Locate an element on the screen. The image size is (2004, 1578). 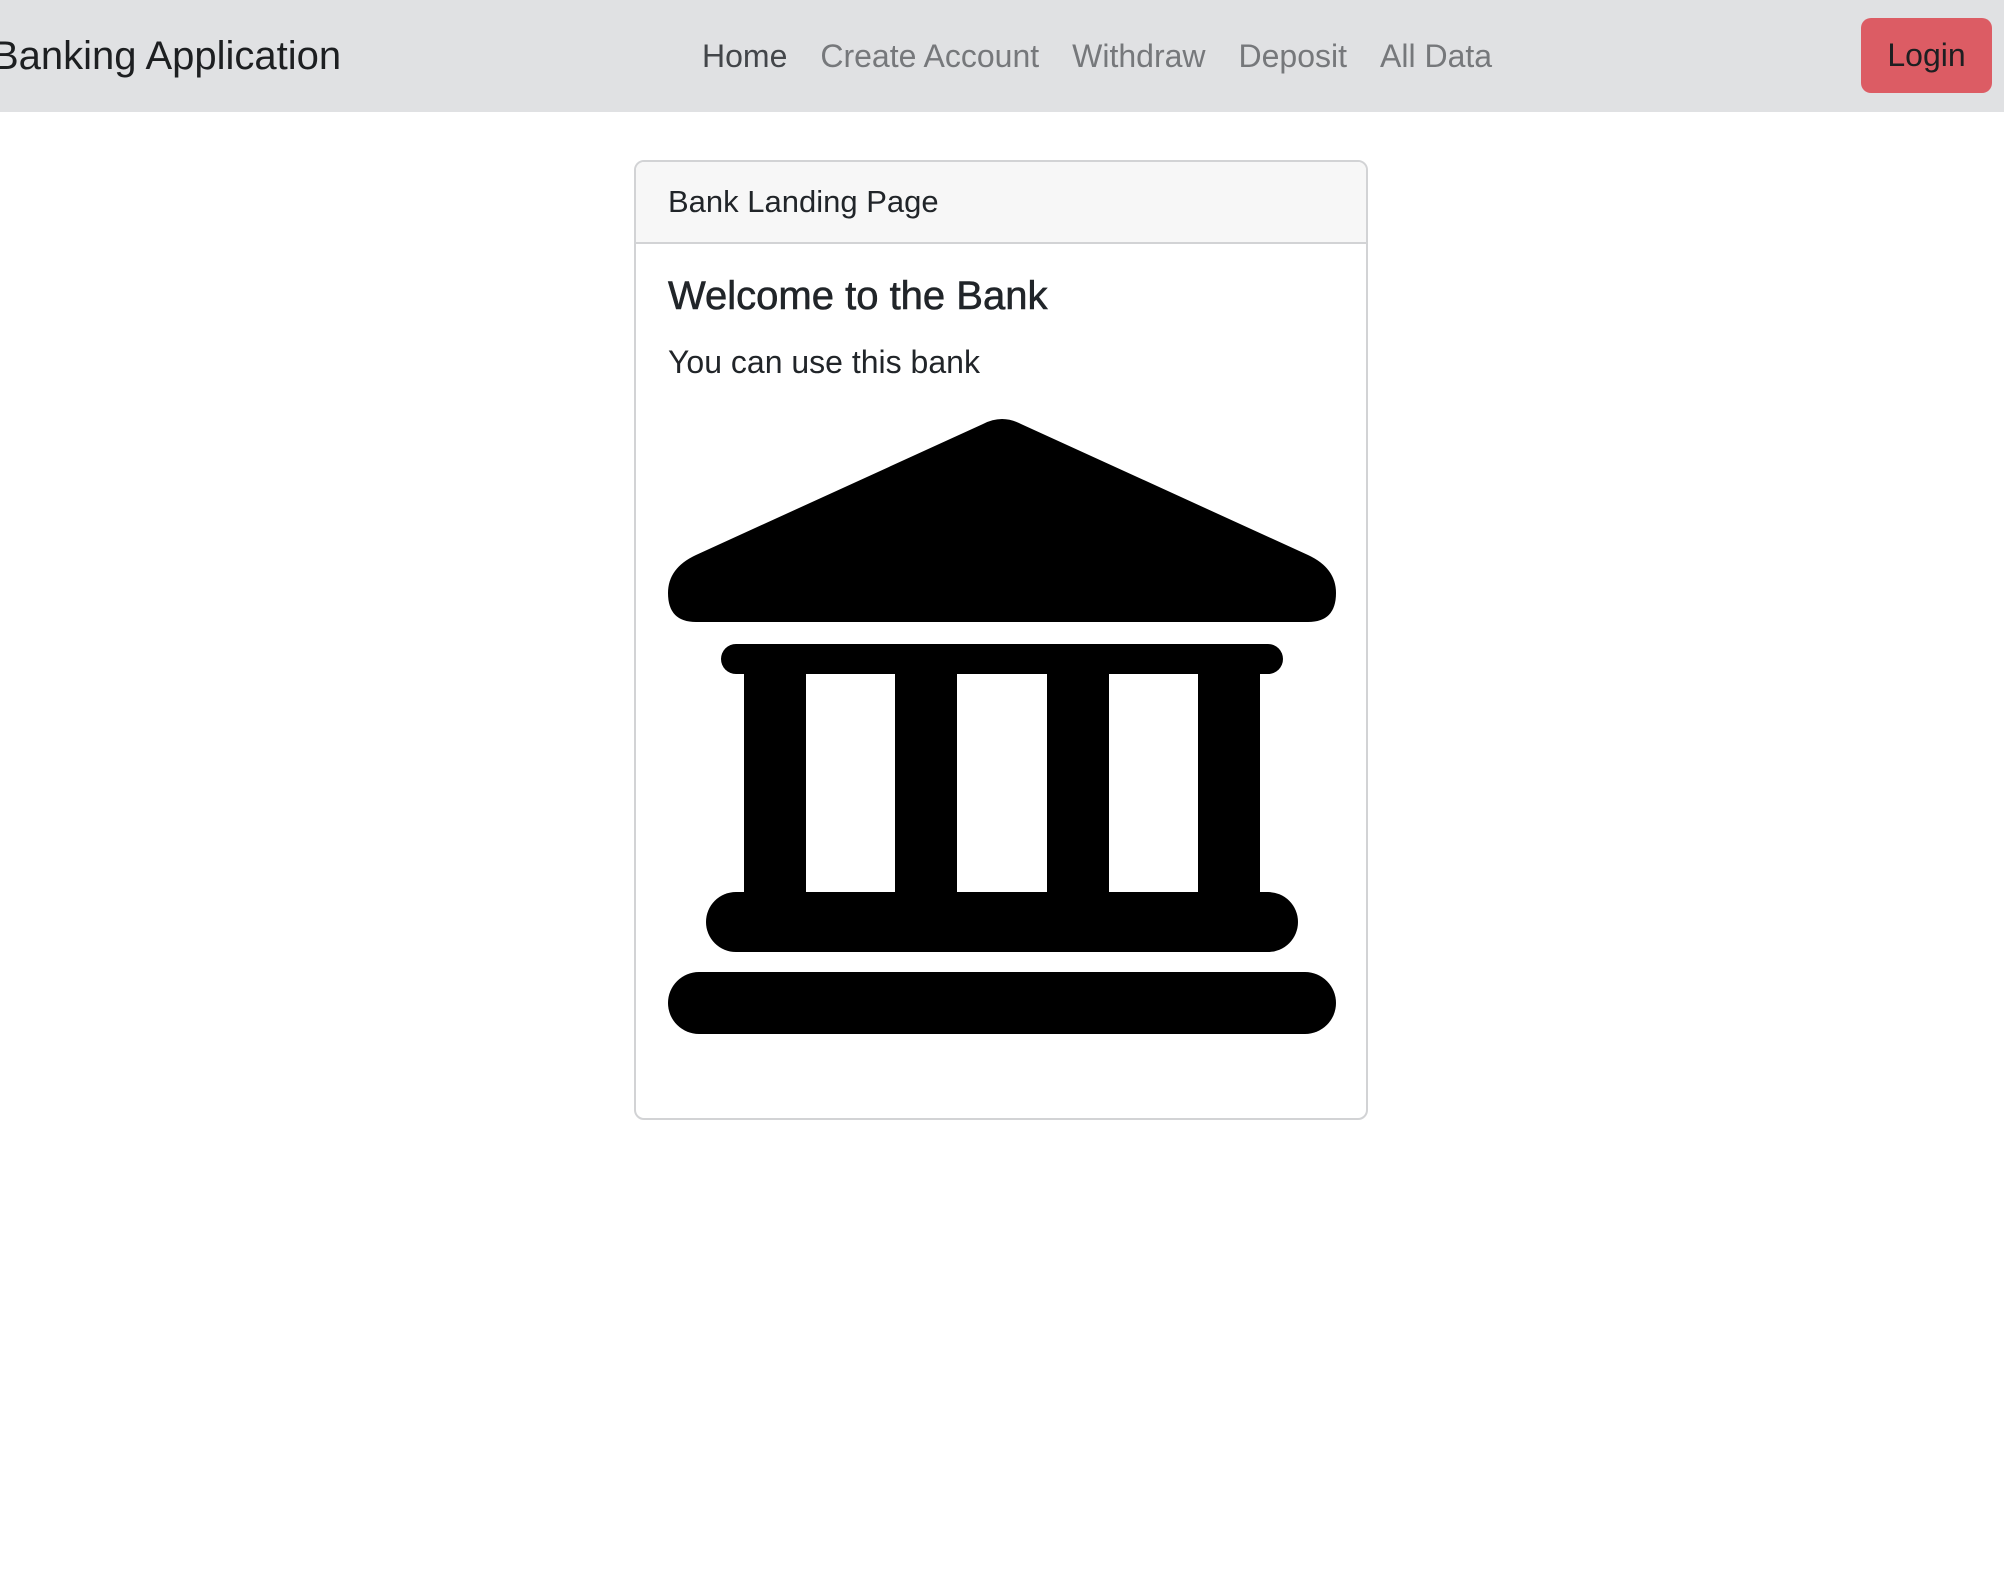
navbar-brand: Banking Application is located at coordinates (170, 56).